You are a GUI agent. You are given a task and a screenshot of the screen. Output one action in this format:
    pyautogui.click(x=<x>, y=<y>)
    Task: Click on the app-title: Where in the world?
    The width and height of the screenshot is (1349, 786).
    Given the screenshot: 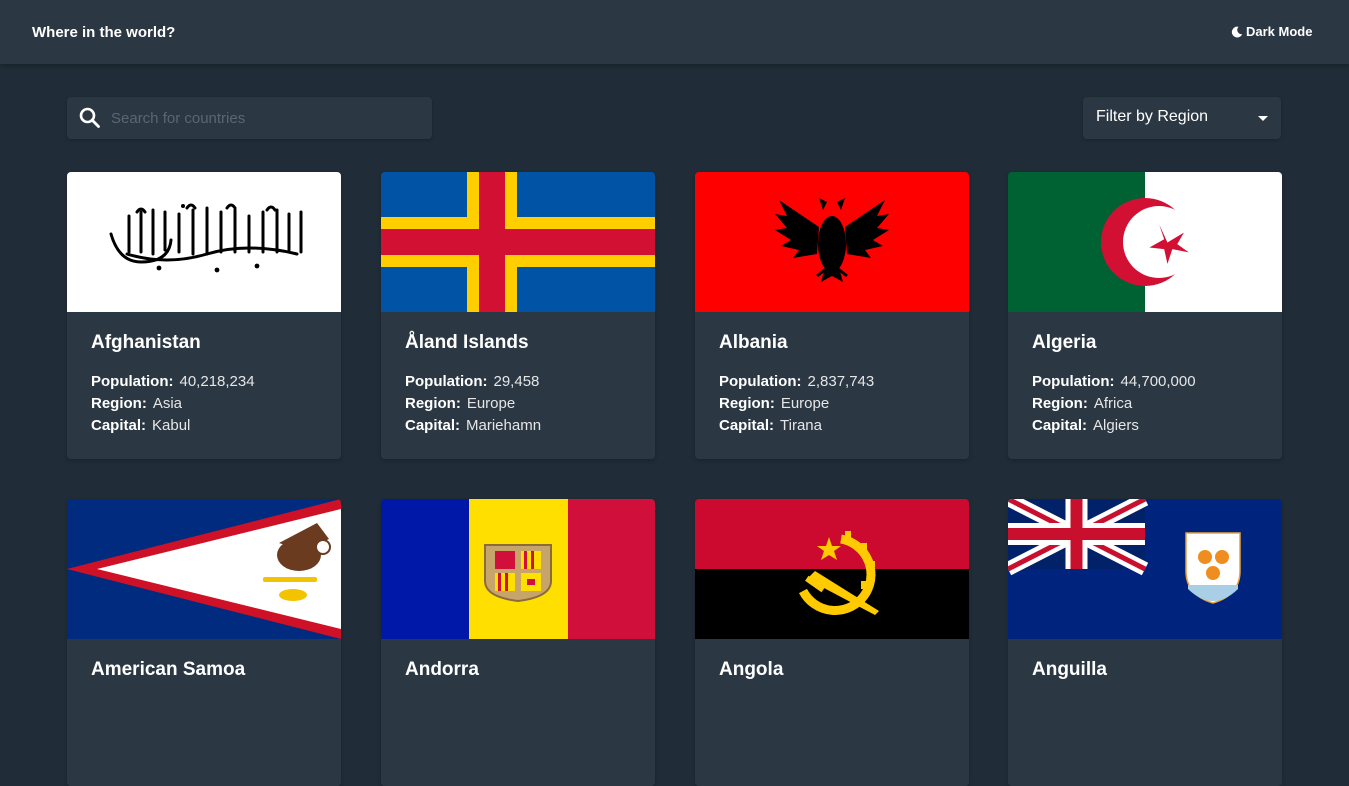 What is the action you would take?
    pyautogui.click(x=104, y=32)
    